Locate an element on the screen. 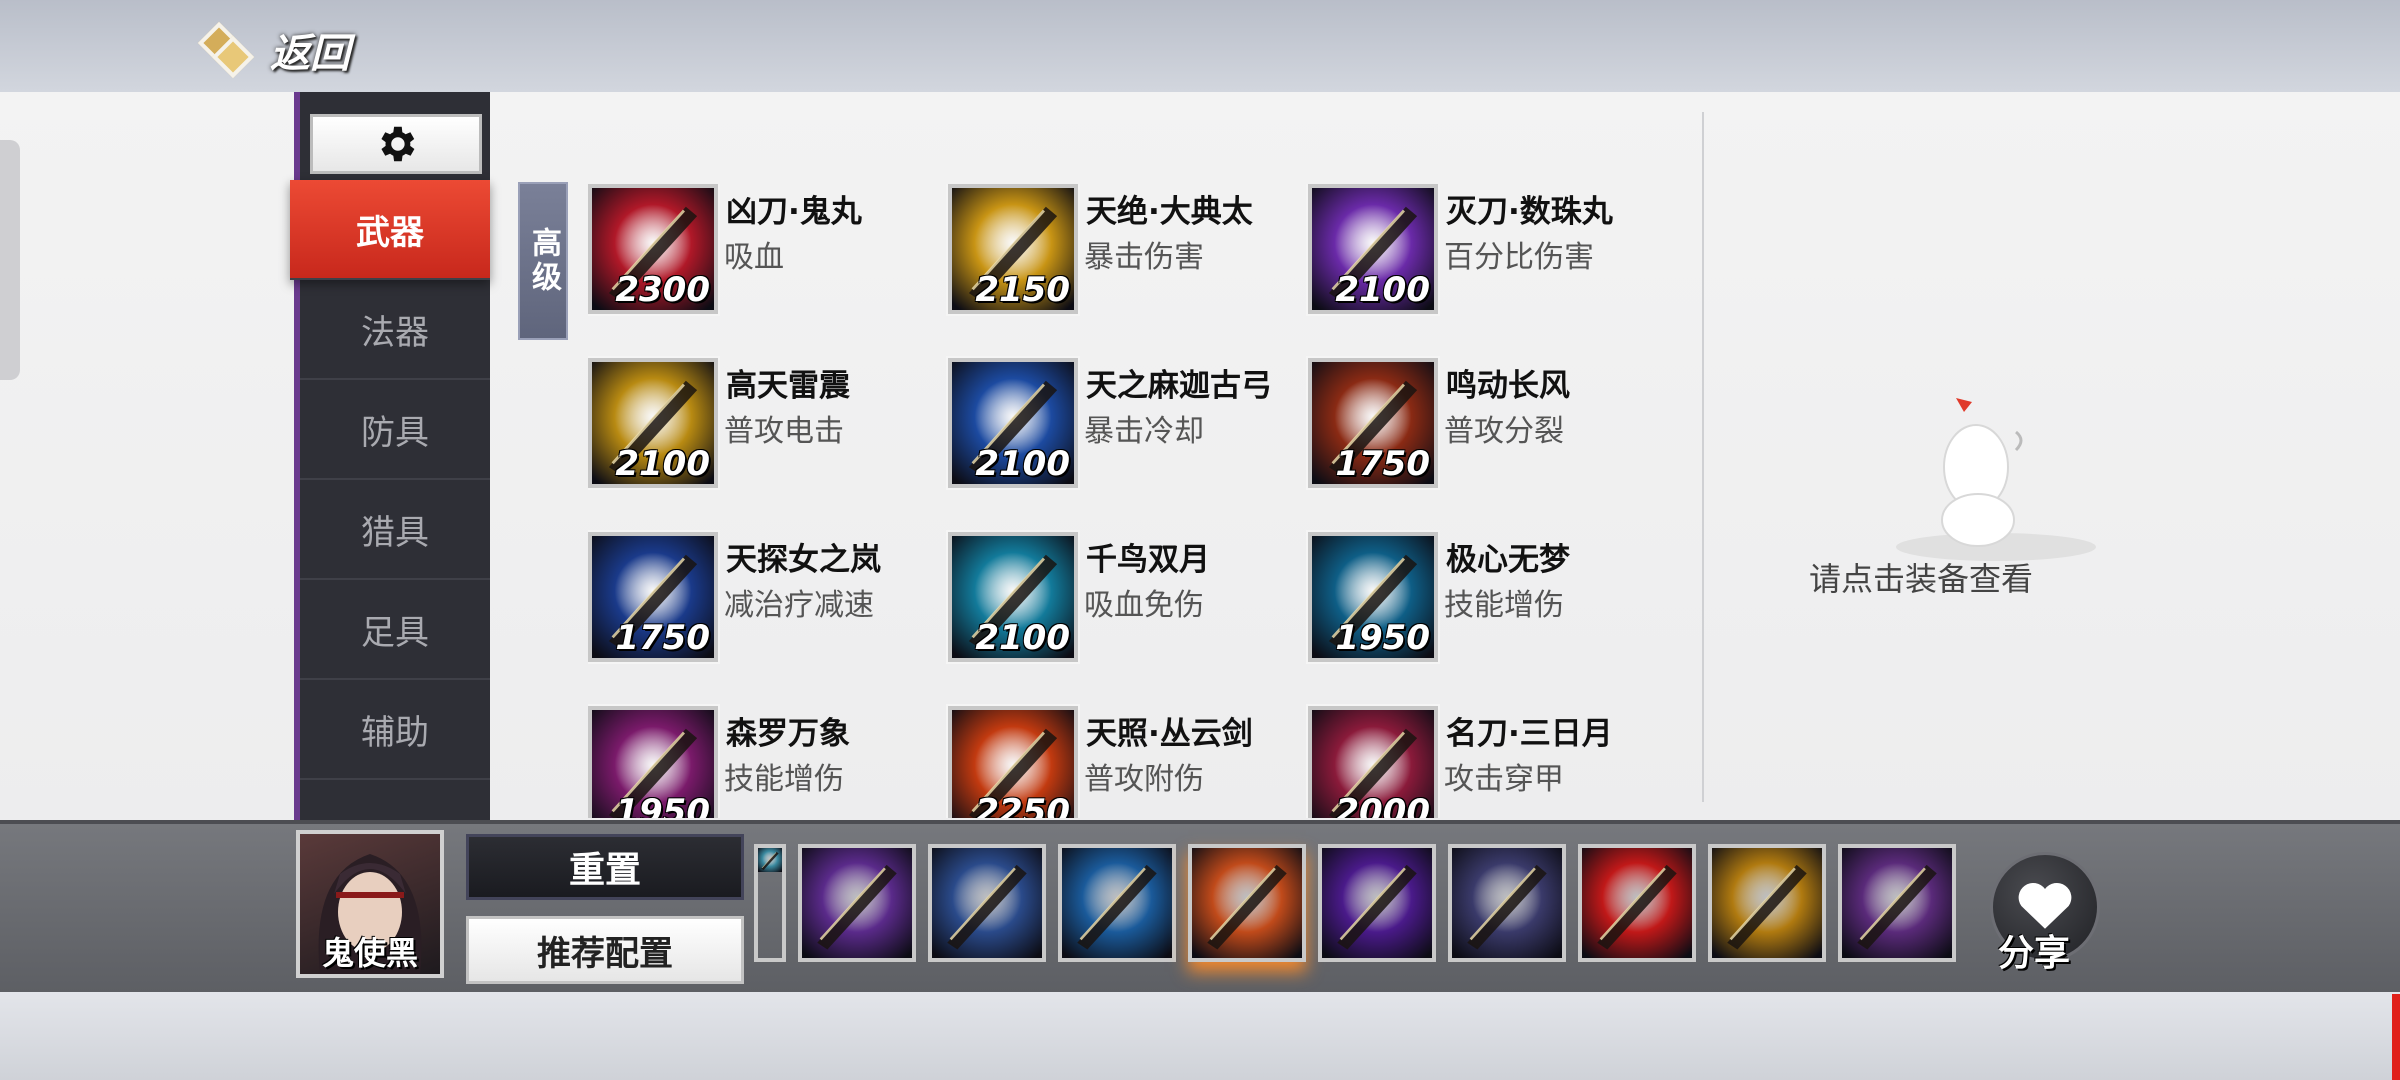  item-name: 灭刀·数珠丸 is located at coordinates (1529, 212).